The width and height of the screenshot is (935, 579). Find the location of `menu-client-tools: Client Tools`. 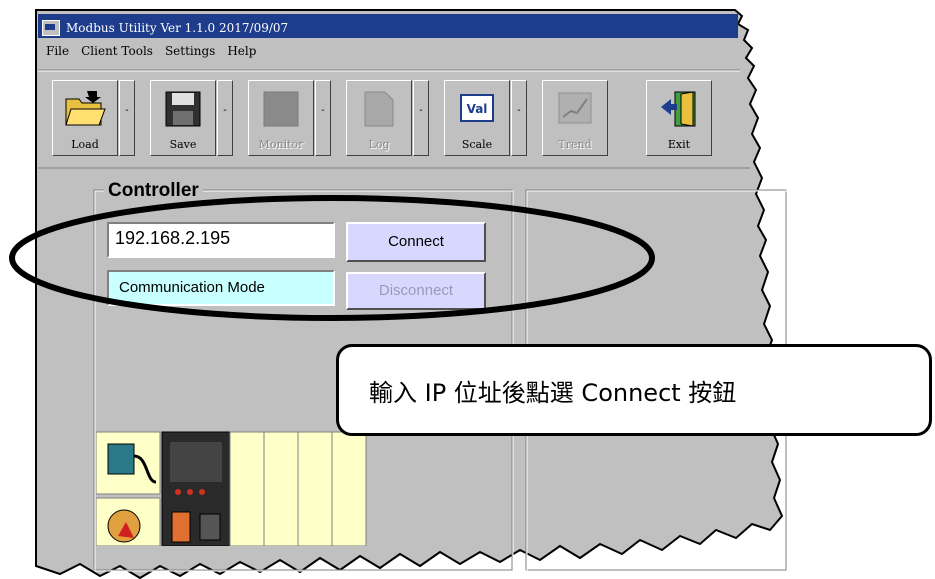

menu-client-tools: Client Tools is located at coordinates (117, 51).